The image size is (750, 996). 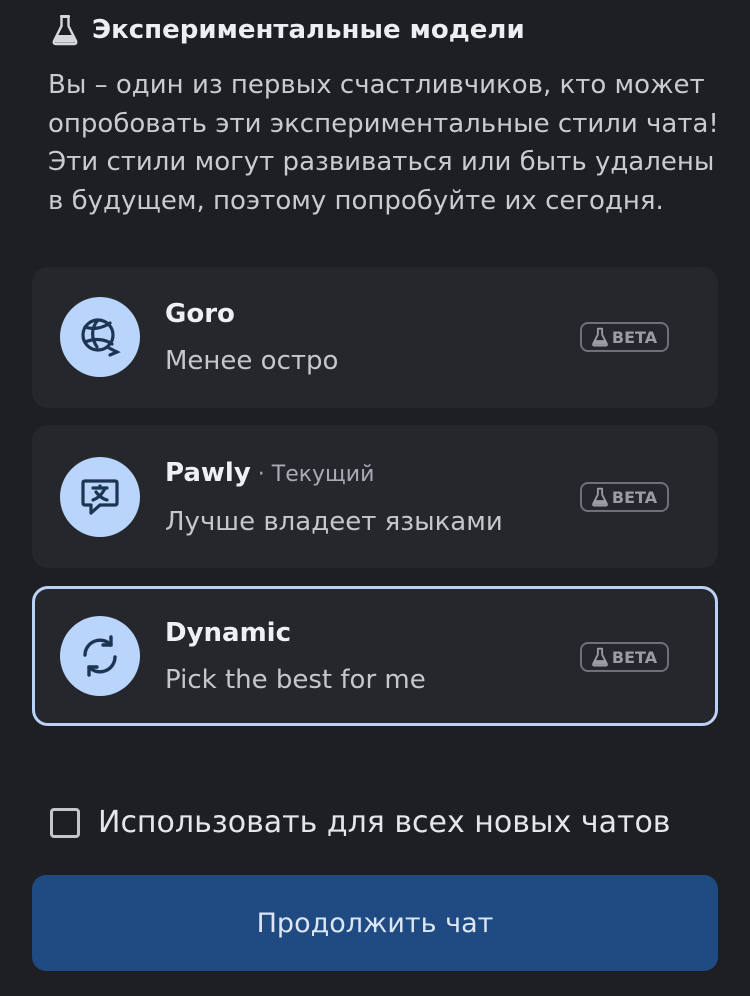 I want to click on current-label: · Текущий, so click(x=312, y=474).